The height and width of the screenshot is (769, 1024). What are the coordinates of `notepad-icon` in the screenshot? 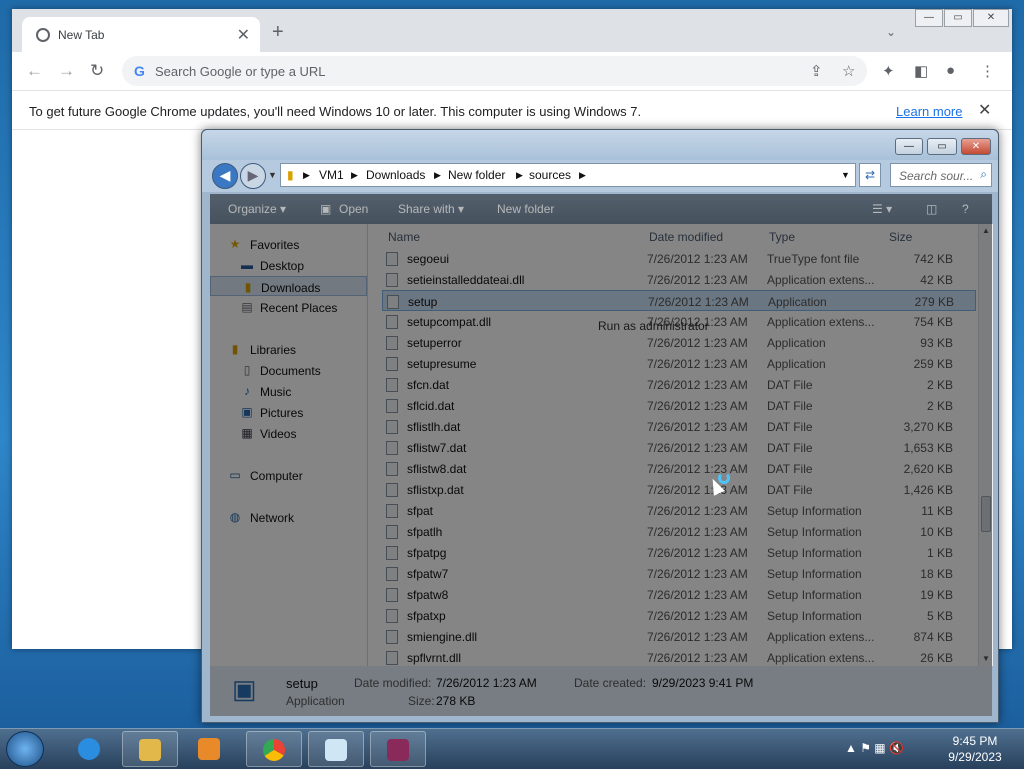 It's located at (336, 750).